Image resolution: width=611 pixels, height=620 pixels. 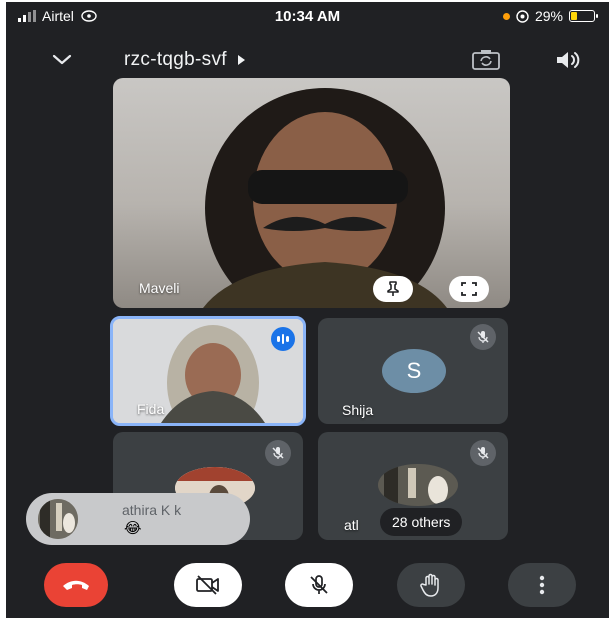 What do you see at coordinates (241, 60) in the screenshot?
I see `caret-right-icon` at bounding box center [241, 60].